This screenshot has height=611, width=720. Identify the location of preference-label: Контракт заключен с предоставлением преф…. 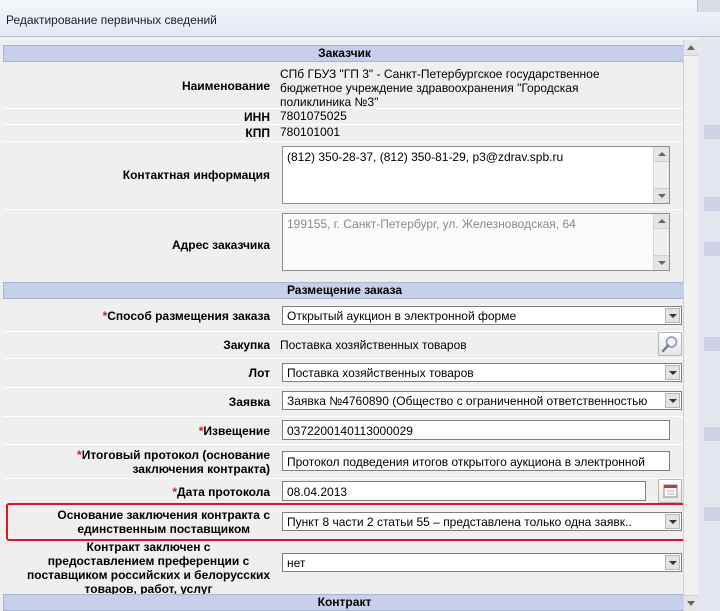
(148, 568).